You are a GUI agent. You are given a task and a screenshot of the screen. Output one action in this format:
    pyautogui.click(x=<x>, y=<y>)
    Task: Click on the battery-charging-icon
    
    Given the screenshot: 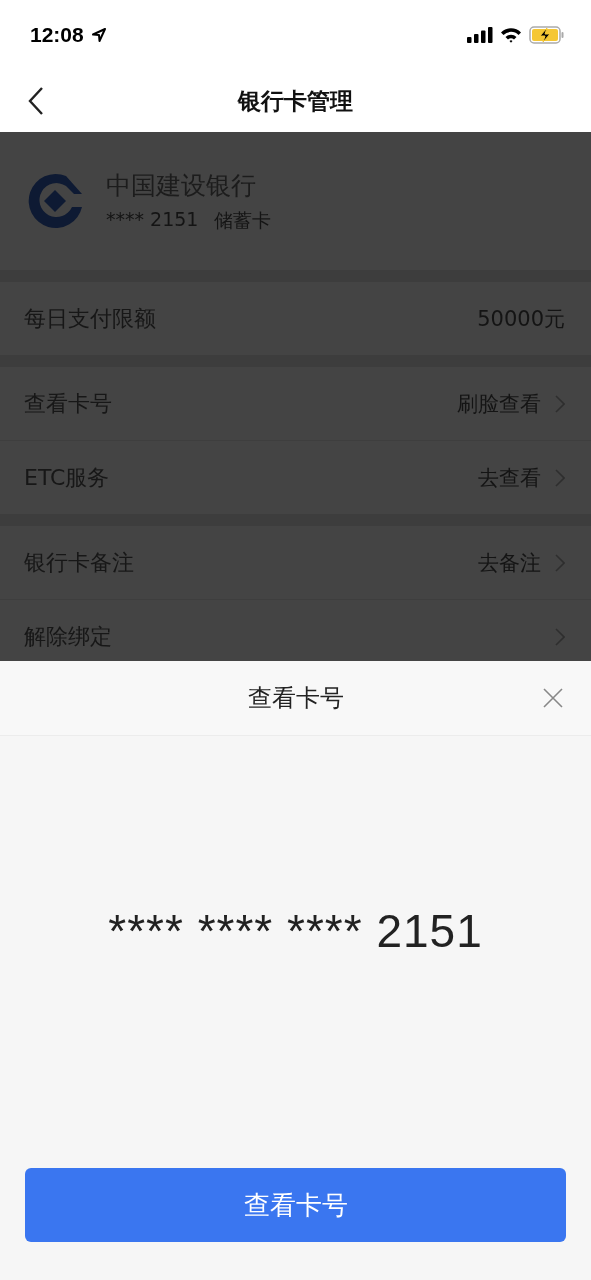 What is the action you would take?
    pyautogui.click(x=547, y=35)
    